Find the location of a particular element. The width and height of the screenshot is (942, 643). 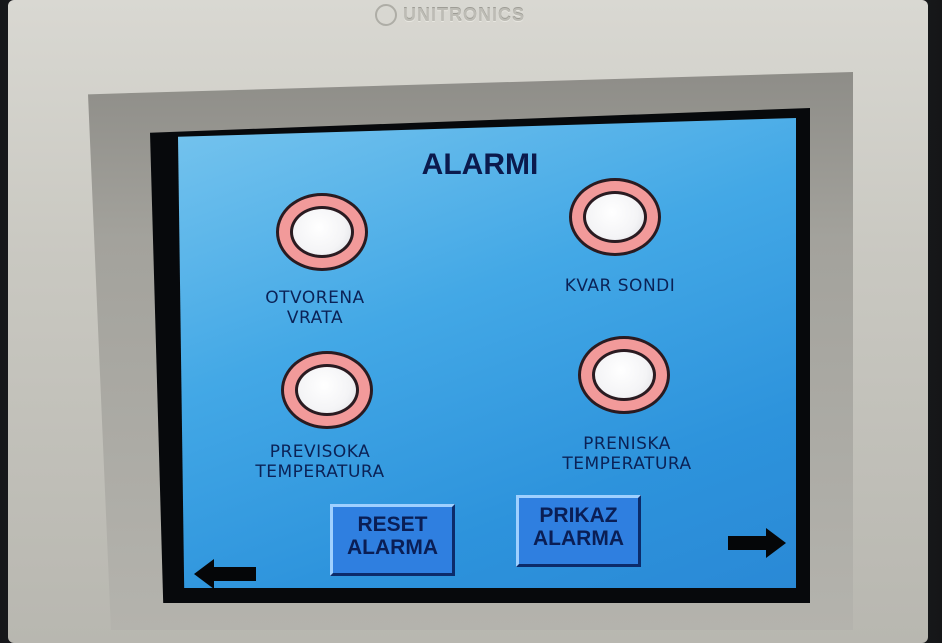

alarm-label-preniska-temperatura: PRENISKA TEMPERATURA is located at coordinates (627, 454).